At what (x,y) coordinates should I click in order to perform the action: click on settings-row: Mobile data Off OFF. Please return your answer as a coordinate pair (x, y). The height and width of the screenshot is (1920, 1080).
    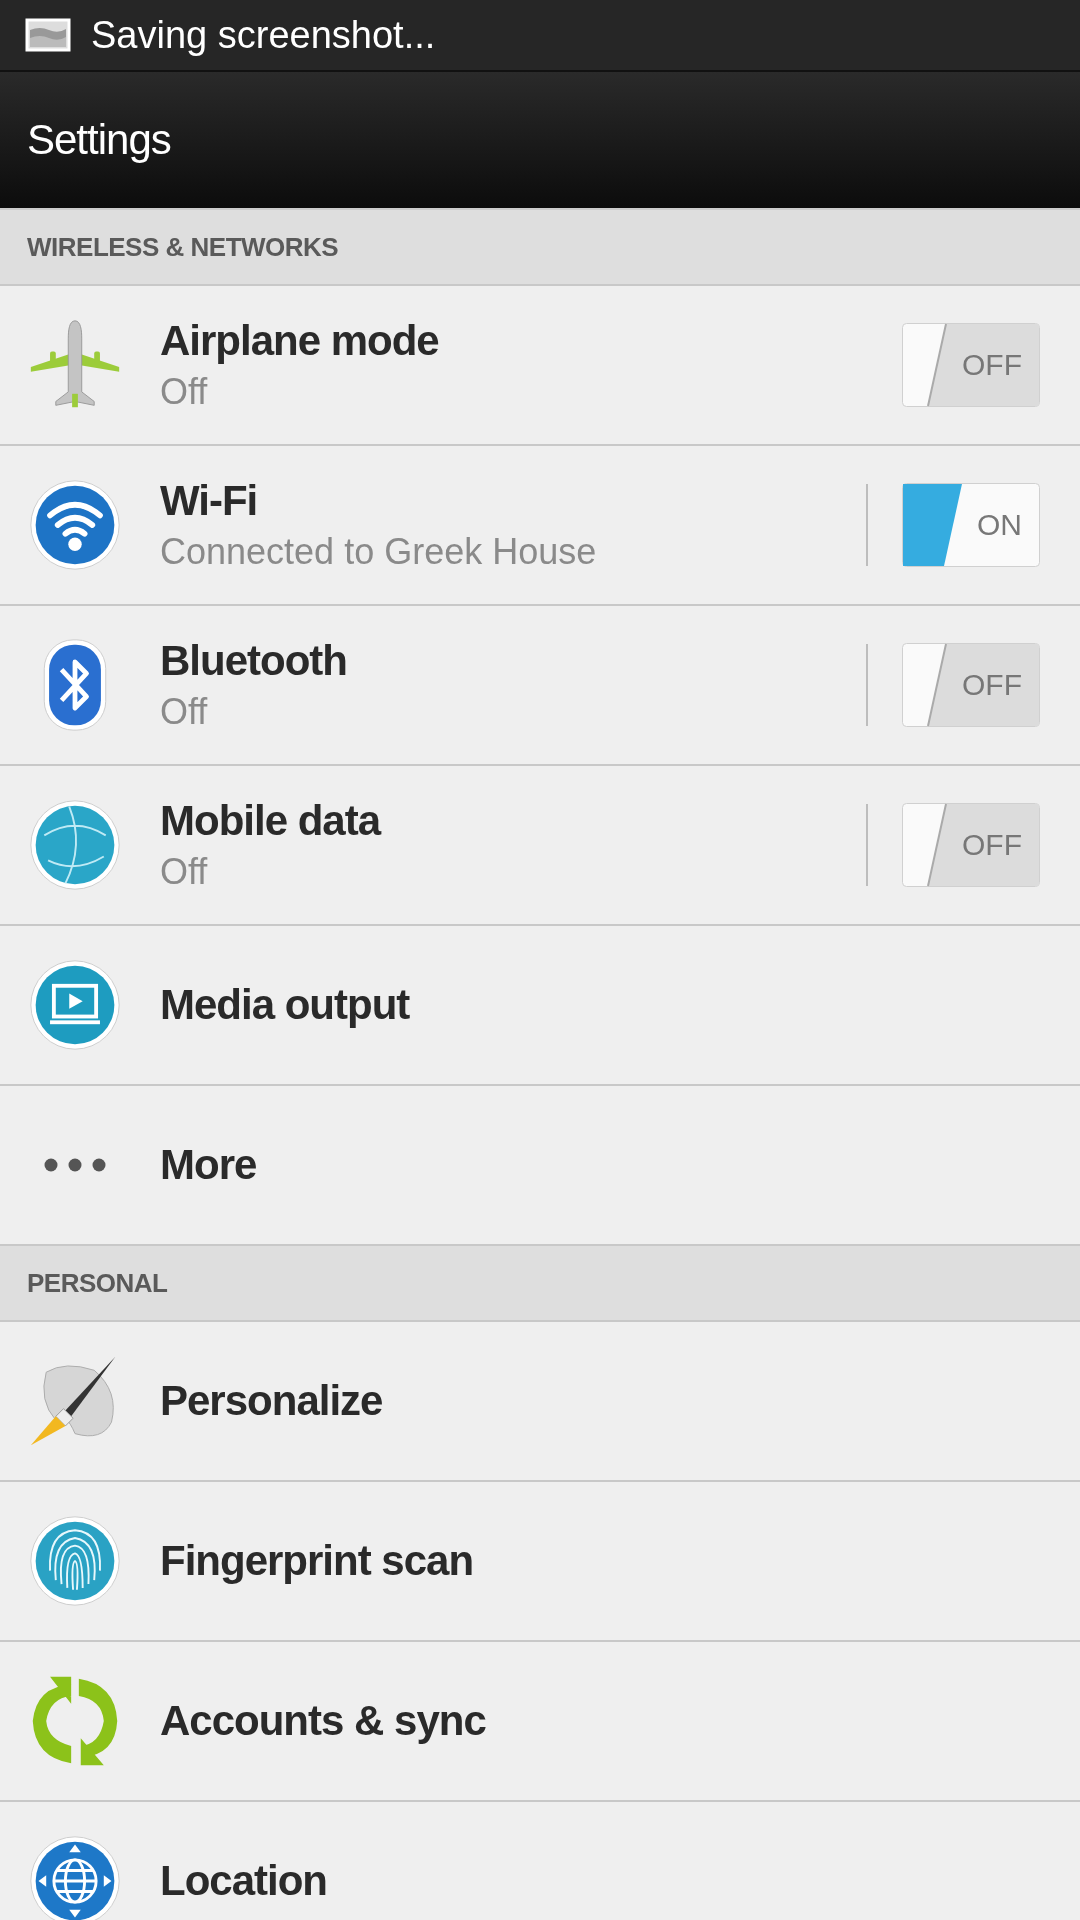
    Looking at the image, I should click on (540, 846).